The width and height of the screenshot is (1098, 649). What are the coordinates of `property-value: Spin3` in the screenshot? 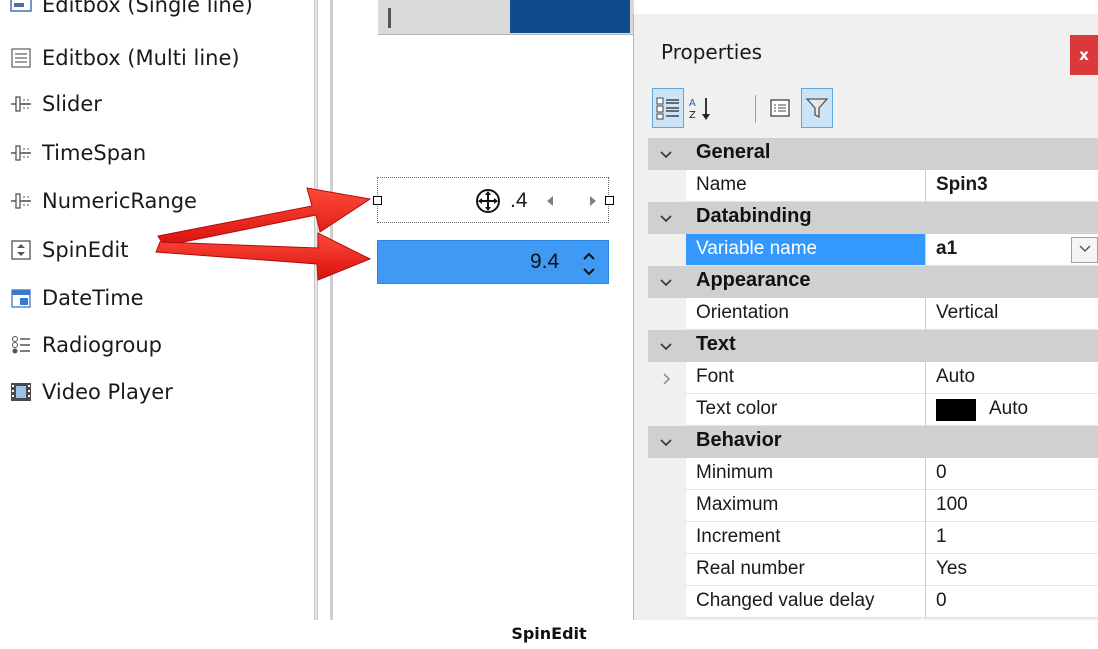 It's located at (962, 185).